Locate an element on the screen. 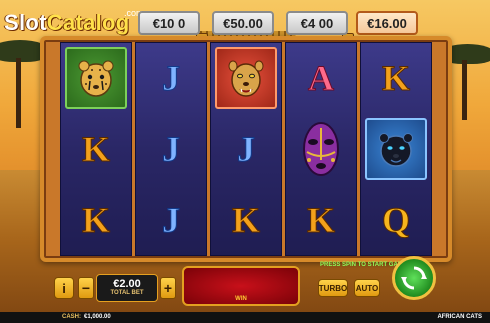  reel-4: A K is located at coordinates (321, 149).